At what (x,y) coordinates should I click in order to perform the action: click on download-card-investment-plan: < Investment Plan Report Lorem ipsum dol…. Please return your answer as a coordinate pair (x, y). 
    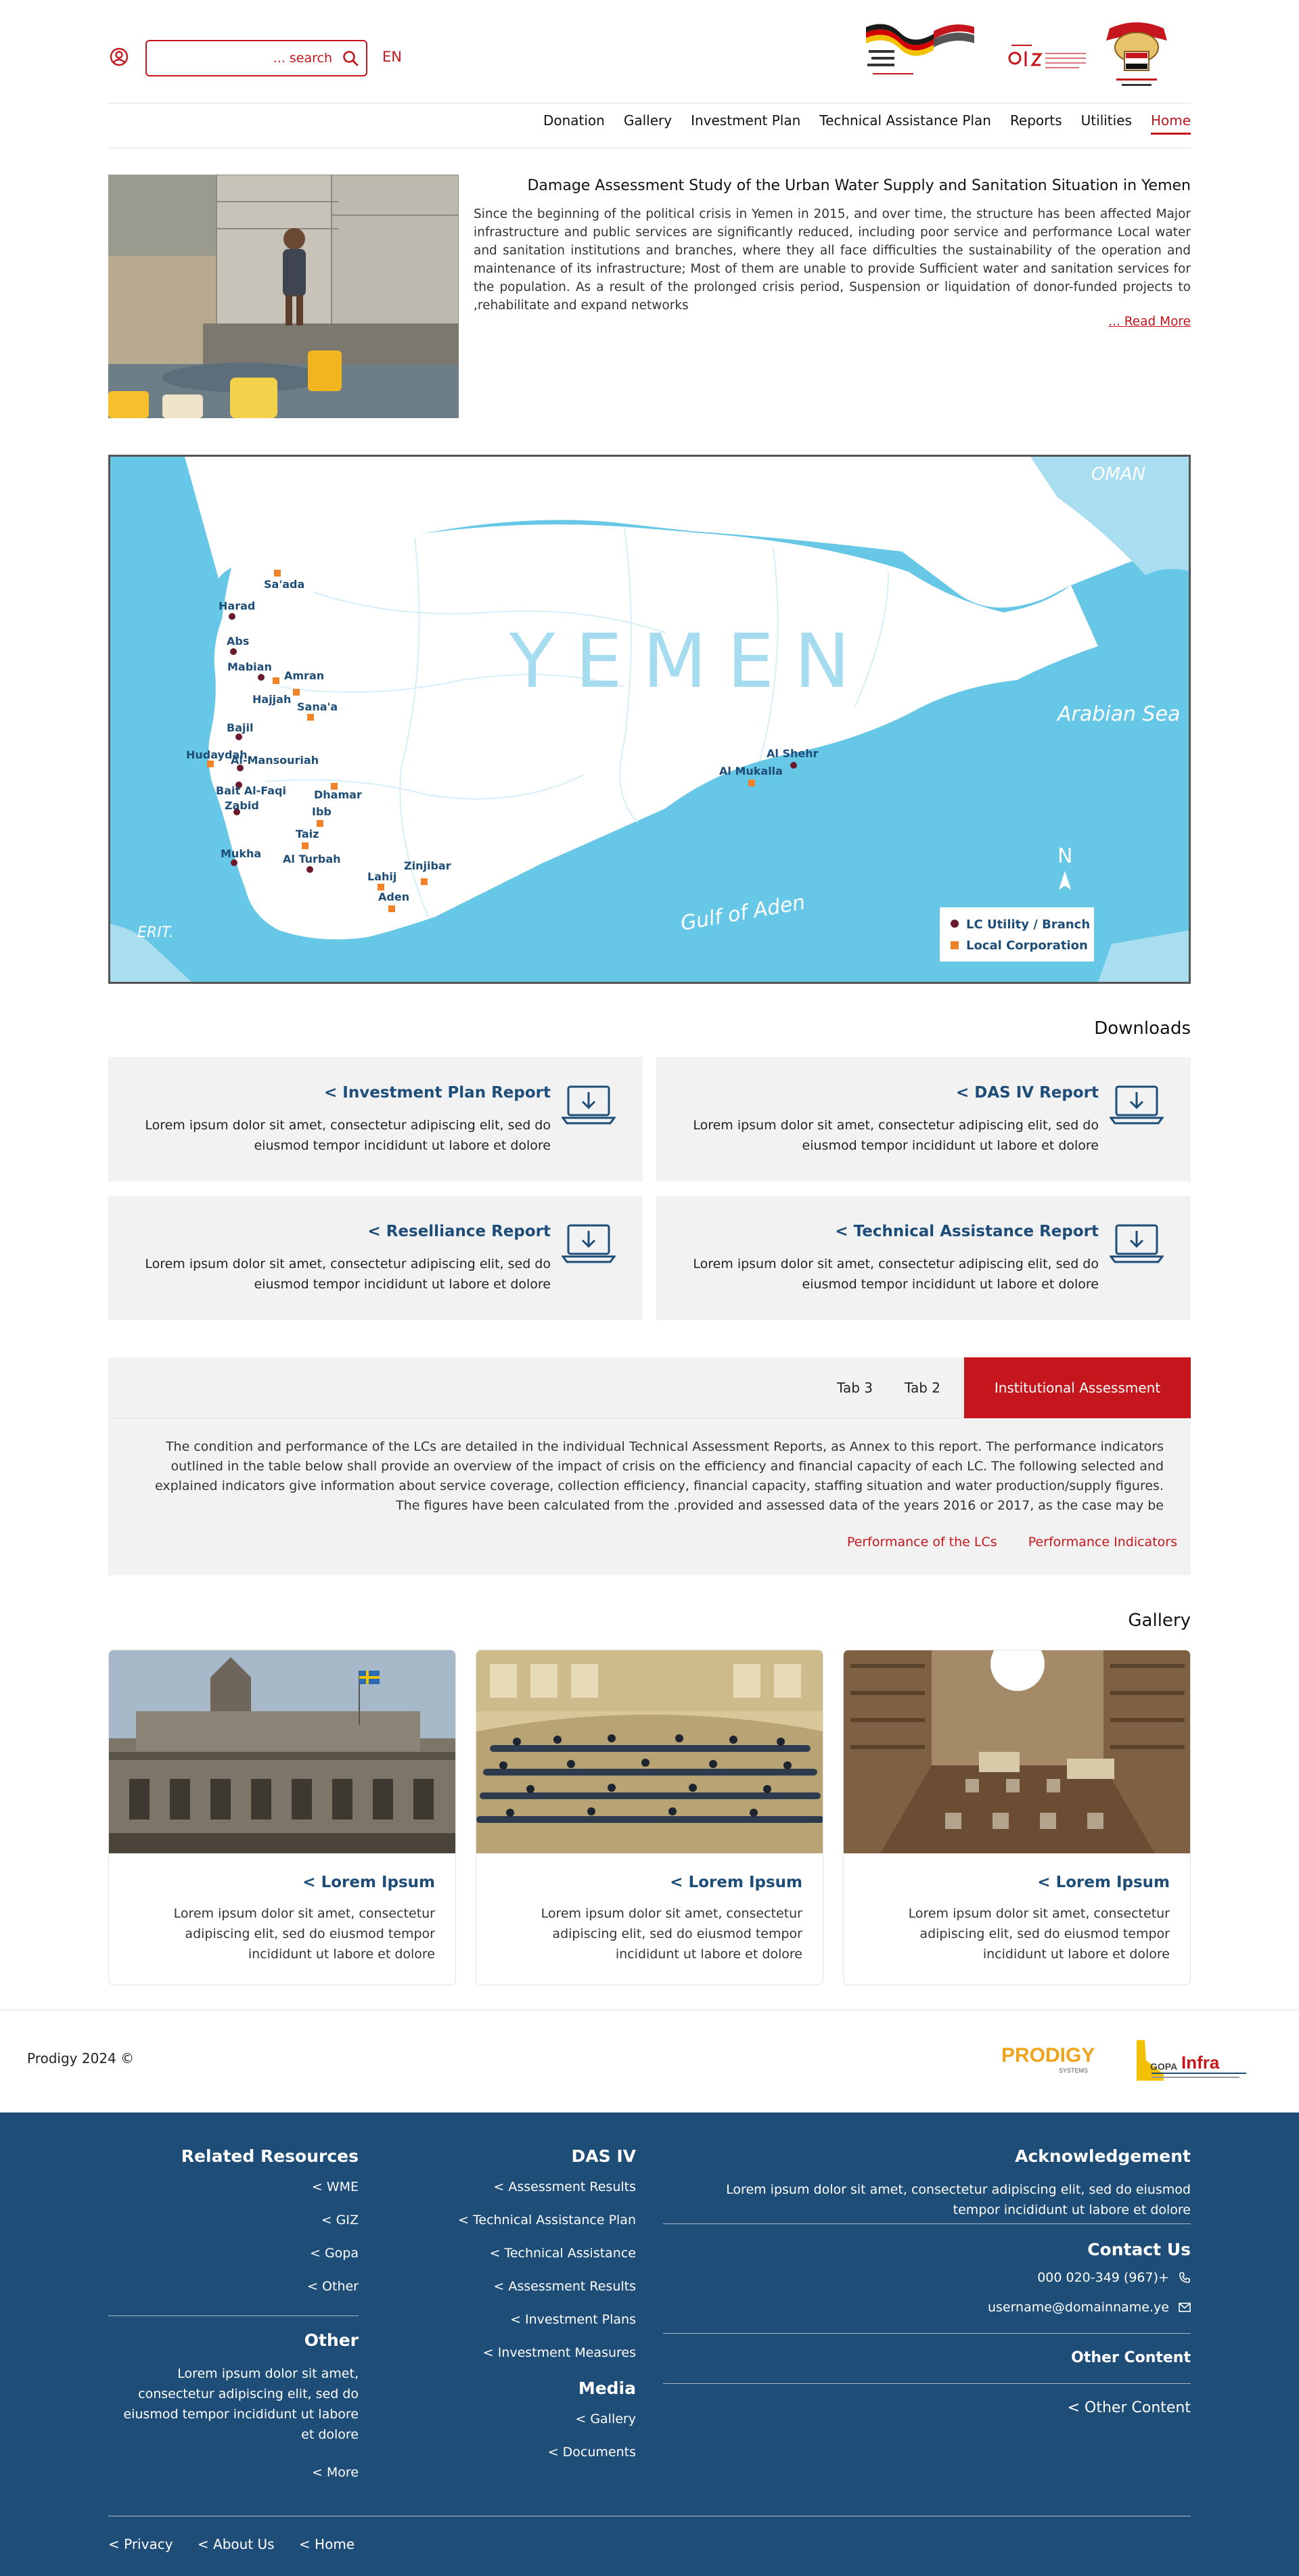
    Looking at the image, I should click on (375, 1119).